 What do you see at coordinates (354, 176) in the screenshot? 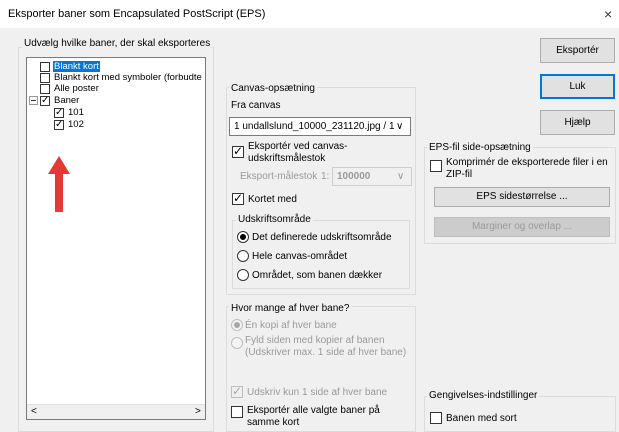
I see `export-scale-value: 100000` at bounding box center [354, 176].